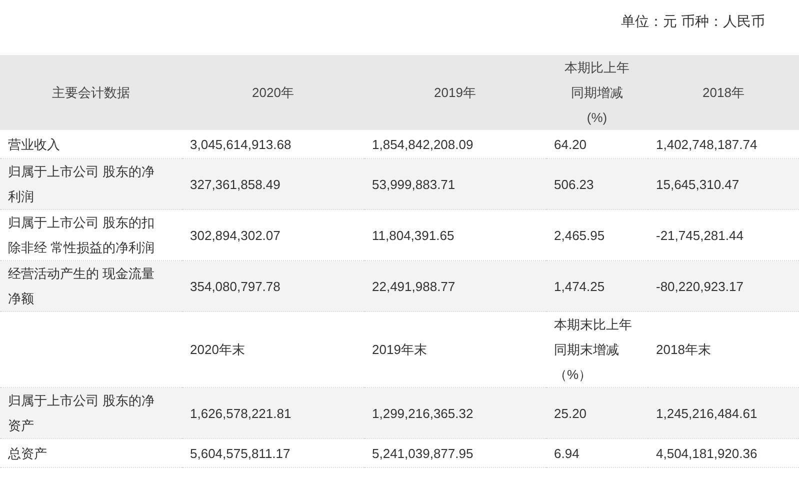  What do you see at coordinates (693, 21) in the screenshot?
I see `unit-note: 单位：元 币种：人民币` at bounding box center [693, 21].